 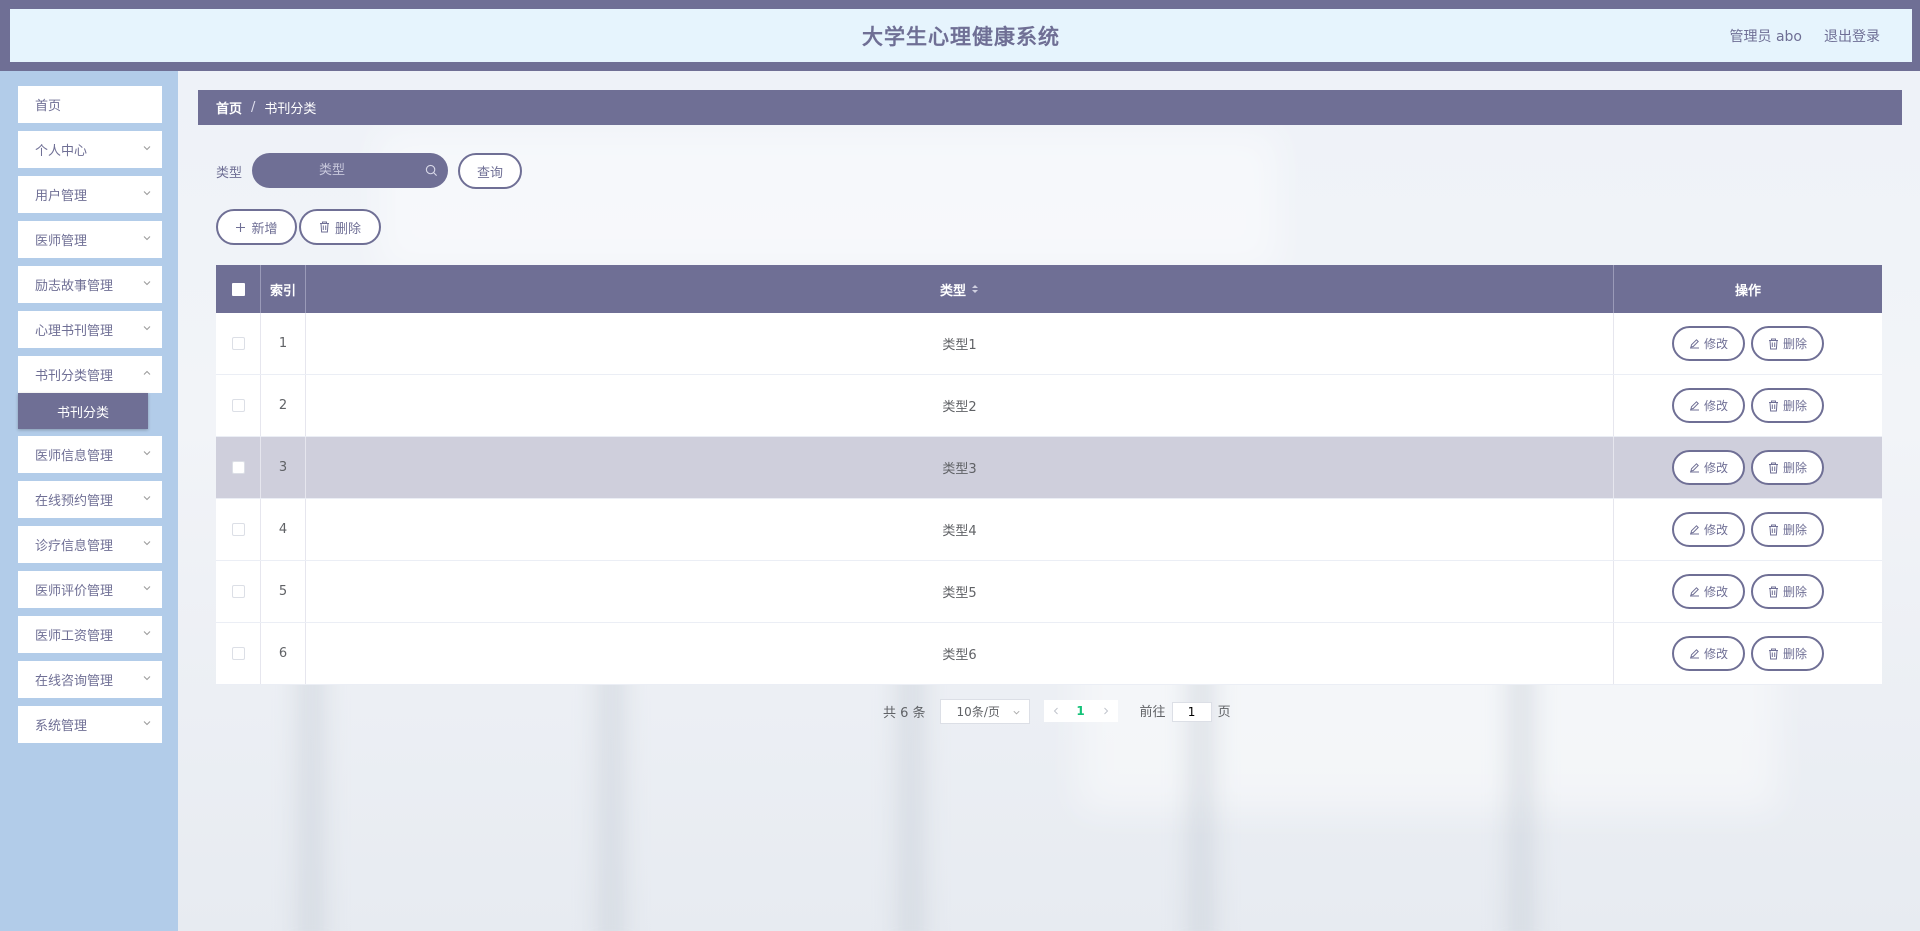 What do you see at coordinates (984, 711) in the screenshot?
I see `page-size-select: 10条/页` at bounding box center [984, 711].